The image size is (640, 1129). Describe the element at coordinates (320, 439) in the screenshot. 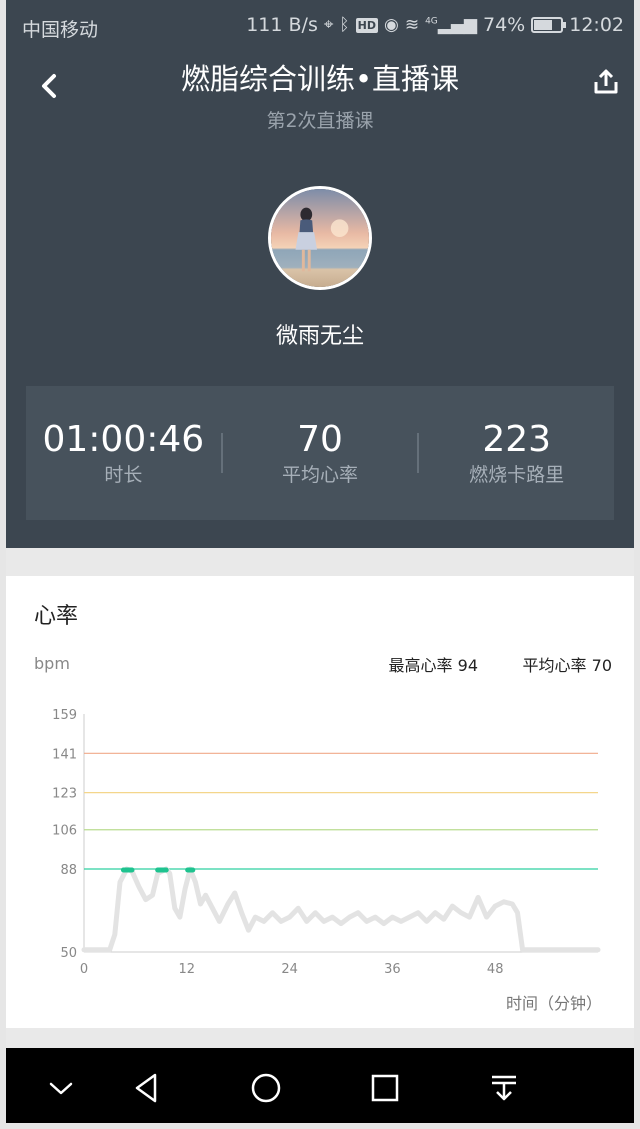

I see `stat-value: 70` at that location.